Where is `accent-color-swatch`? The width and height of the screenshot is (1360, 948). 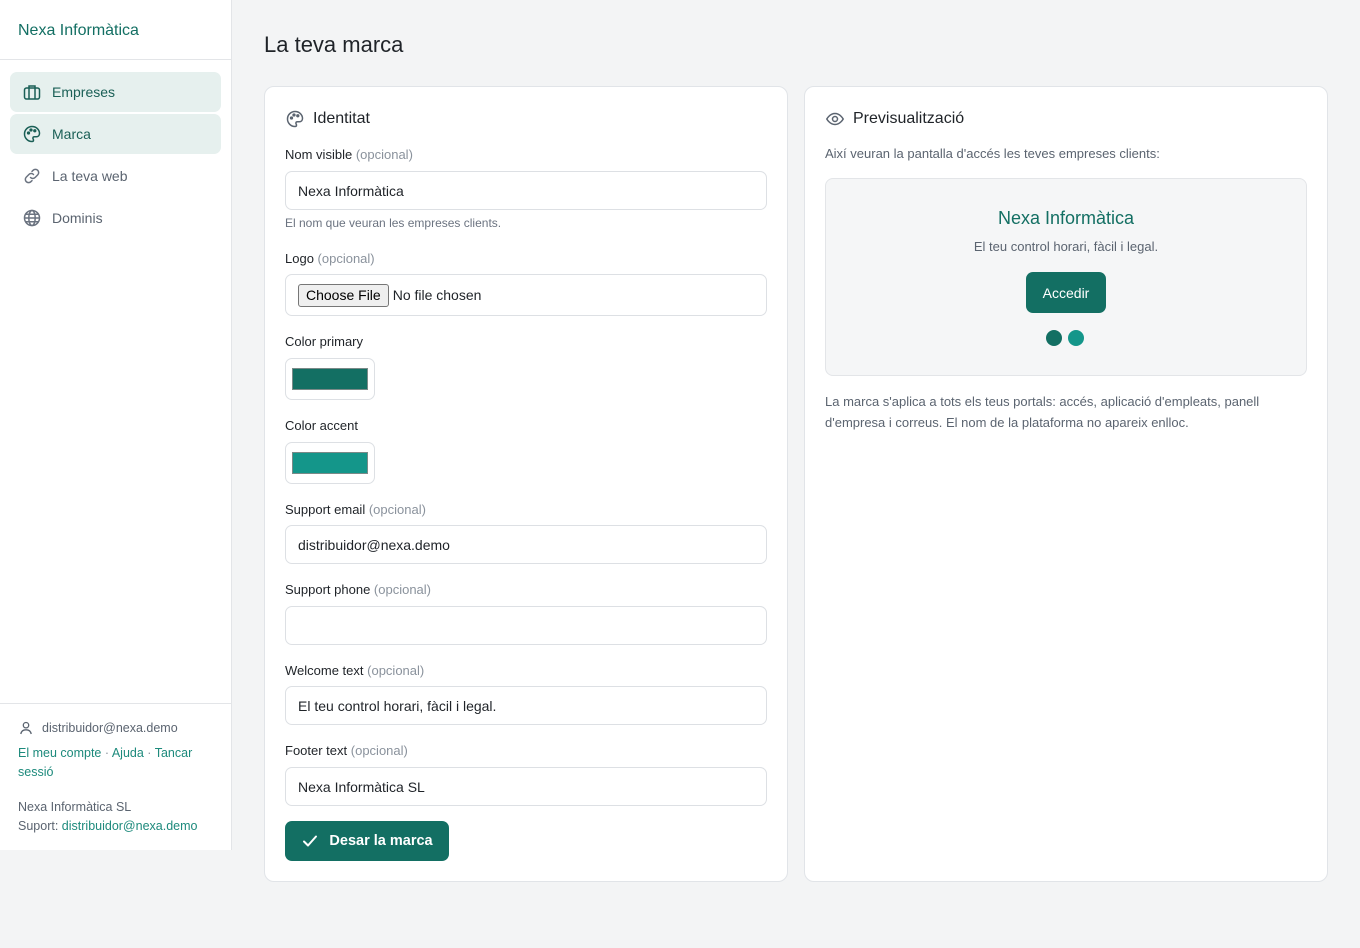 accent-color-swatch is located at coordinates (330, 463).